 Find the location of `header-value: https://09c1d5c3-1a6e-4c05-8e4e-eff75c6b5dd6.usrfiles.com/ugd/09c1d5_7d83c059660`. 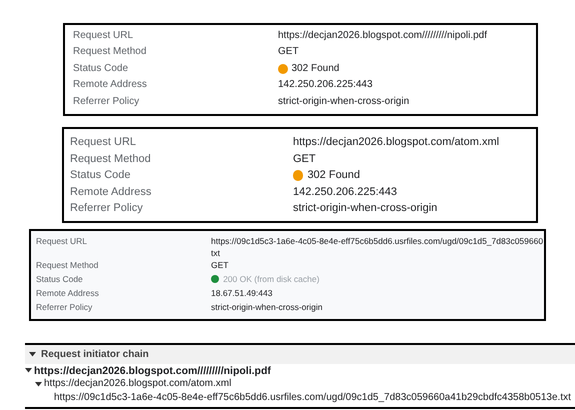

header-value: https://09c1d5c3-1a6e-4c05-8e4e-eff75c6b5dd6.usrfiles.com/ugd/09c1d5_7d83c059660 is located at coordinates (377, 241).